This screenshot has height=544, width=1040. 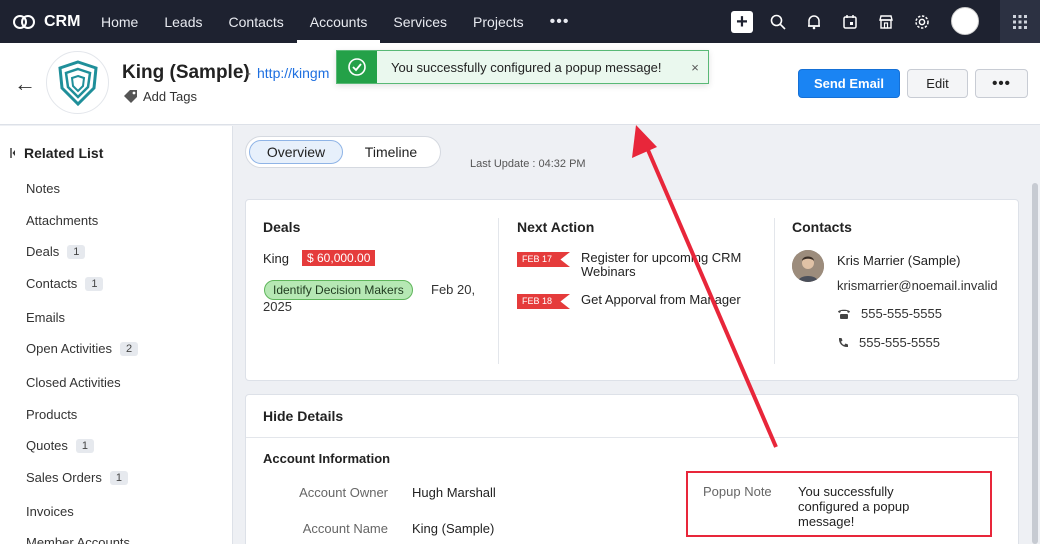 I want to click on contacts-title: Contacts, so click(x=822, y=227).